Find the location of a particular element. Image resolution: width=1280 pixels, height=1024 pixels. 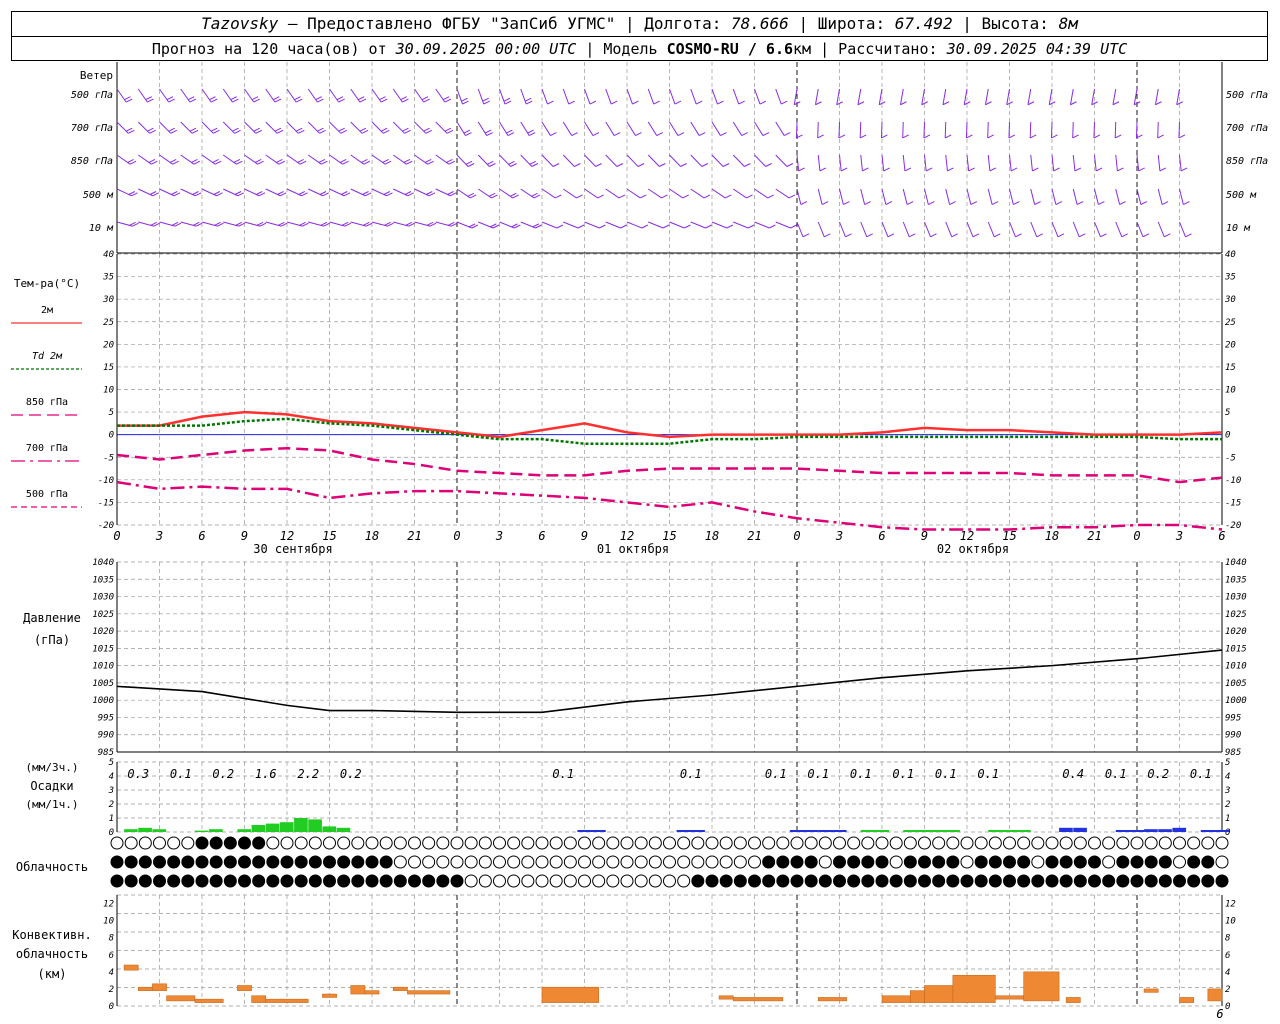

temp-axis-tick-left: 35 is located at coordinates (108, 278).